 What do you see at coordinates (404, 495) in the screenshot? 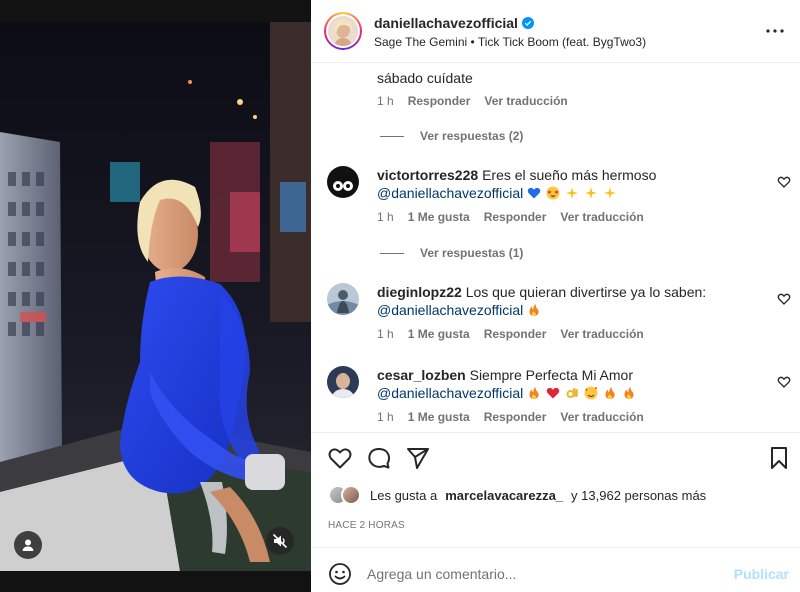
I see `likes-prefix: Les gusta a` at bounding box center [404, 495].